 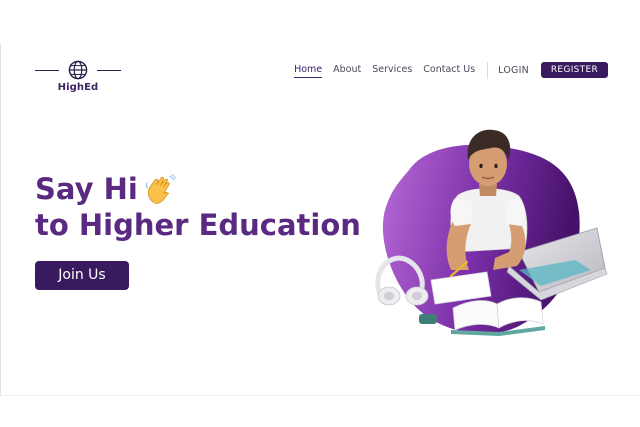 What do you see at coordinates (574, 70) in the screenshot?
I see `register-button: REGISTER` at bounding box center [574, 70].